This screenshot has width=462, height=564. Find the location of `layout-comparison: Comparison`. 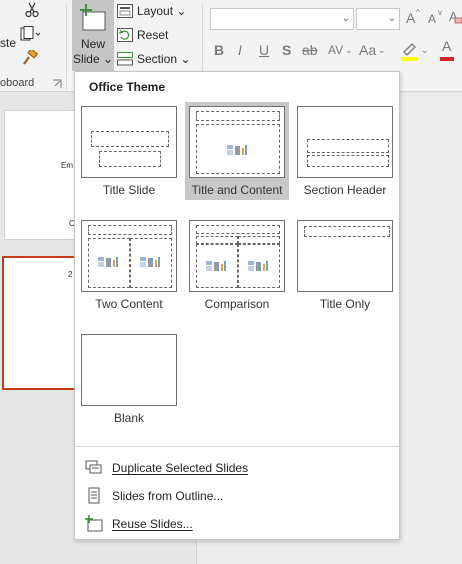

layout-comparison: Comparison is located at coordinates (237, 265).